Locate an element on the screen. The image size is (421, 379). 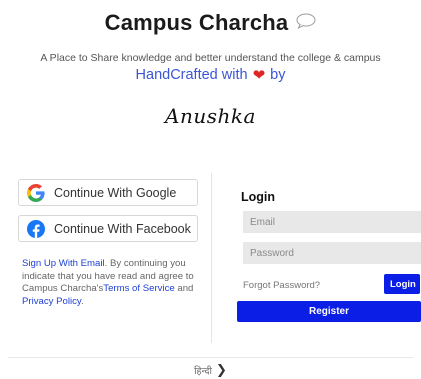
vertical-divider is located at coordinates (211, 258).